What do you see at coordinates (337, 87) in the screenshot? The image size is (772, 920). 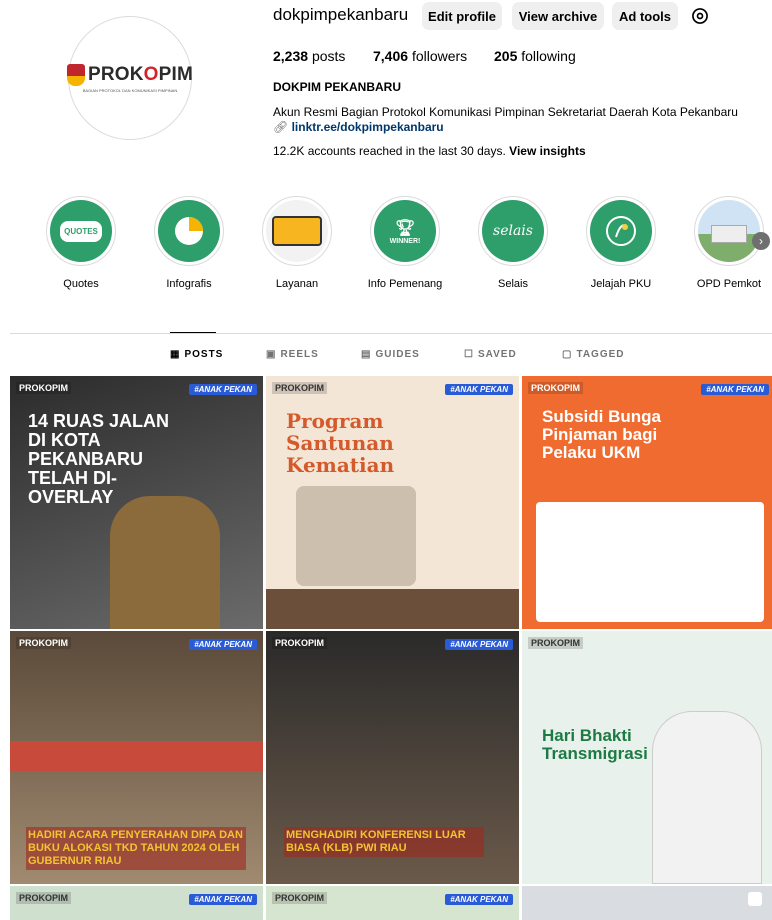 I see `full-name: DOKPIM PEKANBARU` at bounding box center [337, 87].